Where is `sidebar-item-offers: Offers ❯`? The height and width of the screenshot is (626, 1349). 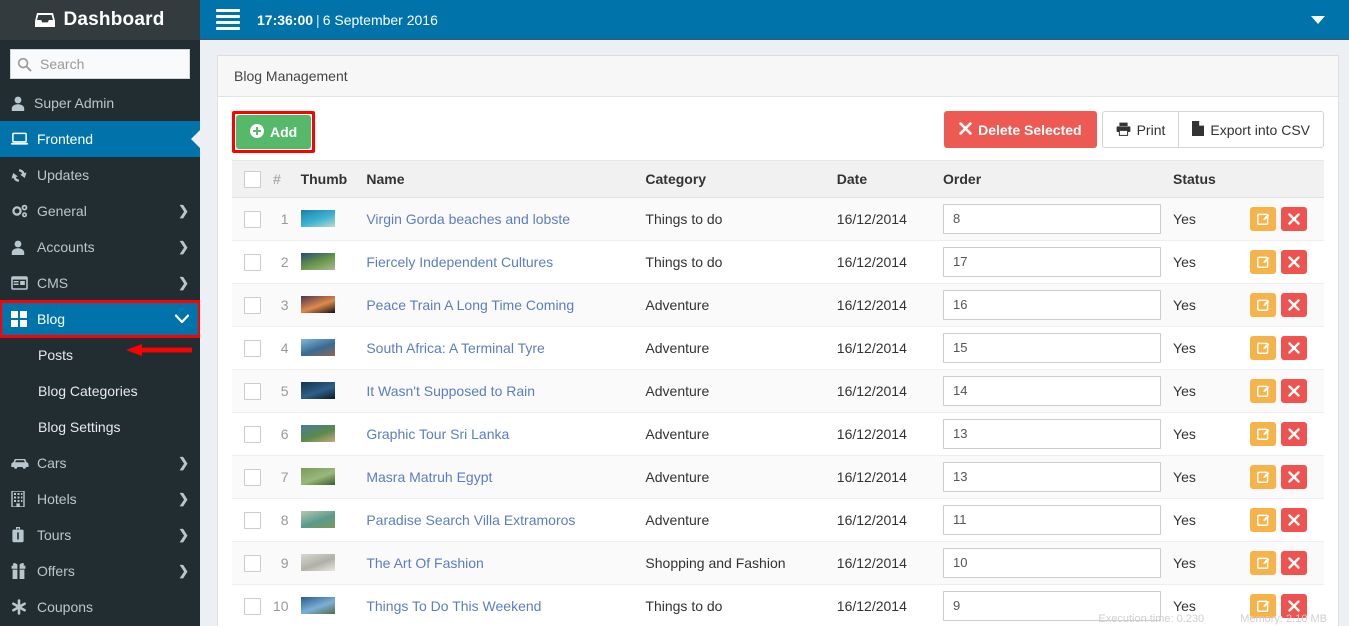
sidebar-item-offers: Offers ❯ is located at coordinates (100, 571).